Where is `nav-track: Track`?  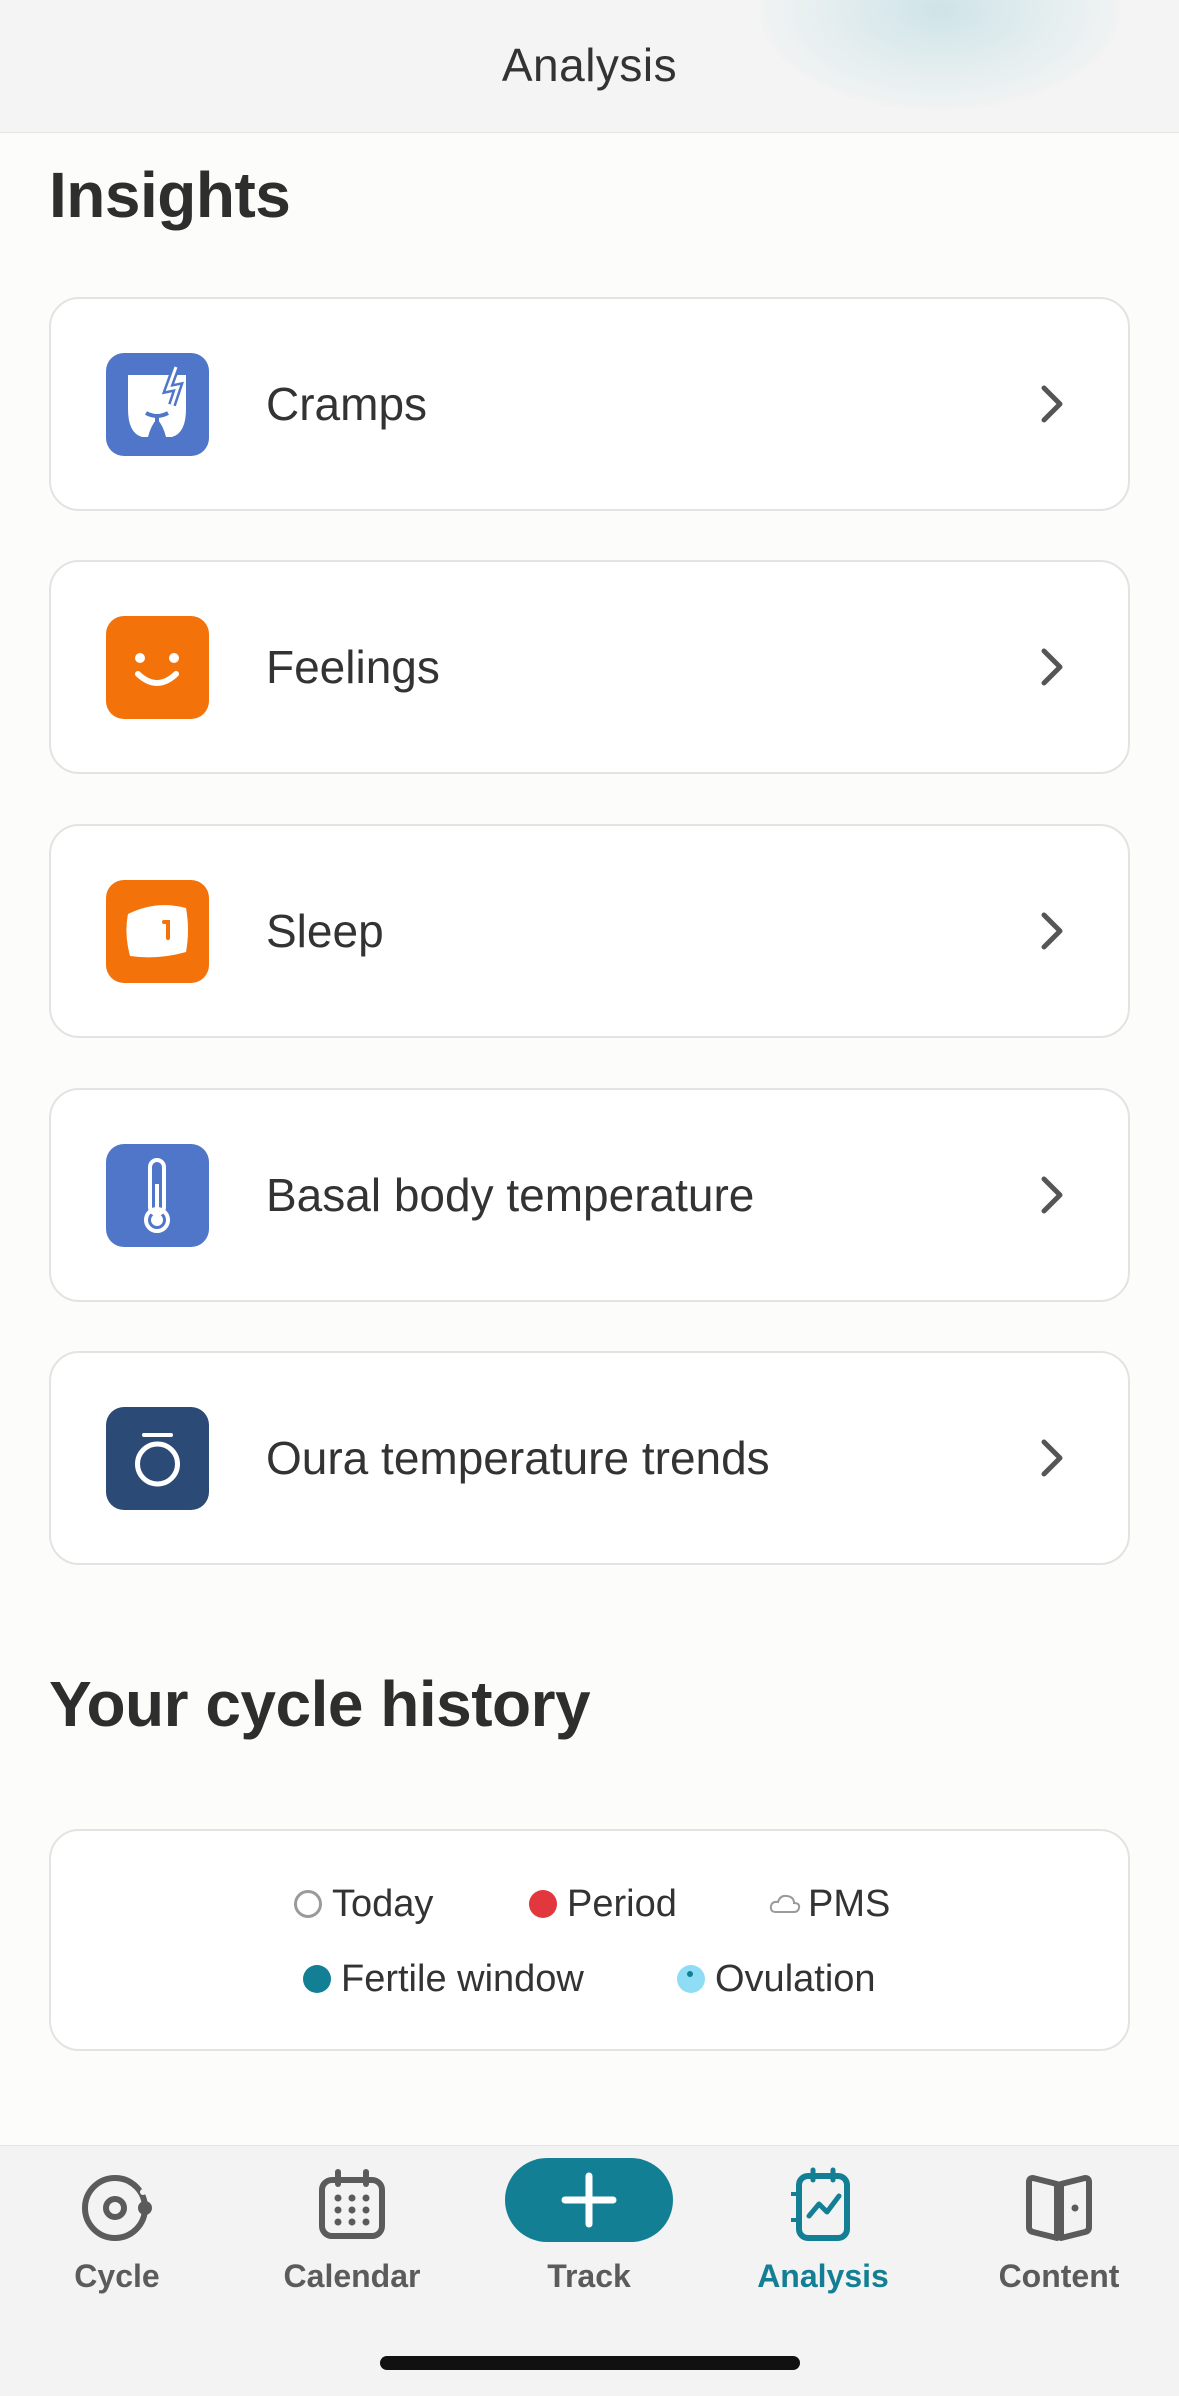 nav-track: Track is located at coordinates (589, 2220).